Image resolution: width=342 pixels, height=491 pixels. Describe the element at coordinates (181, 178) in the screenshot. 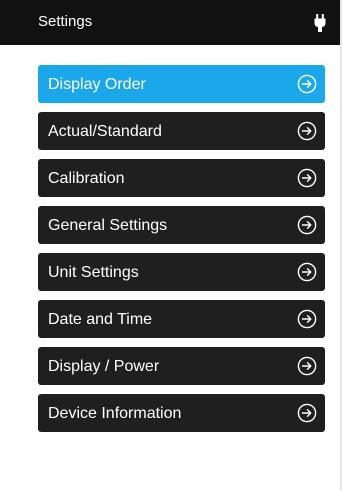

I see `menu-item-calibration: Calibration` at that location.